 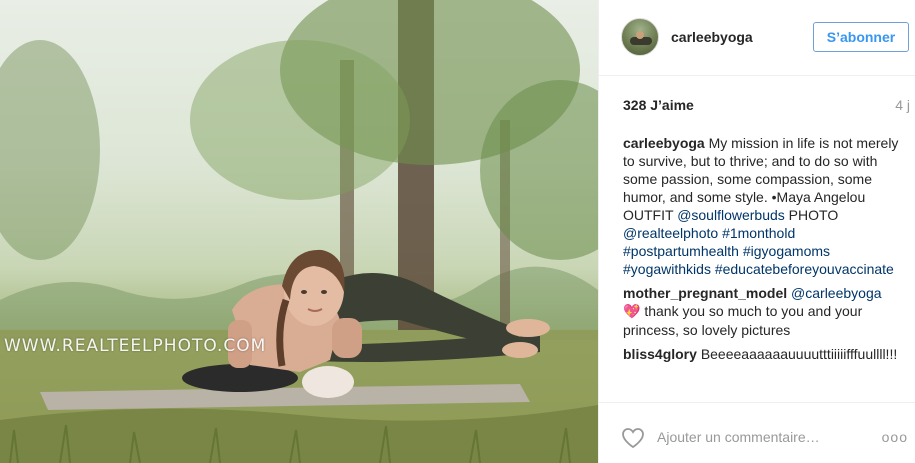 I want to click on heart-emoji-icon: 💖, so click(x=632, y=312).